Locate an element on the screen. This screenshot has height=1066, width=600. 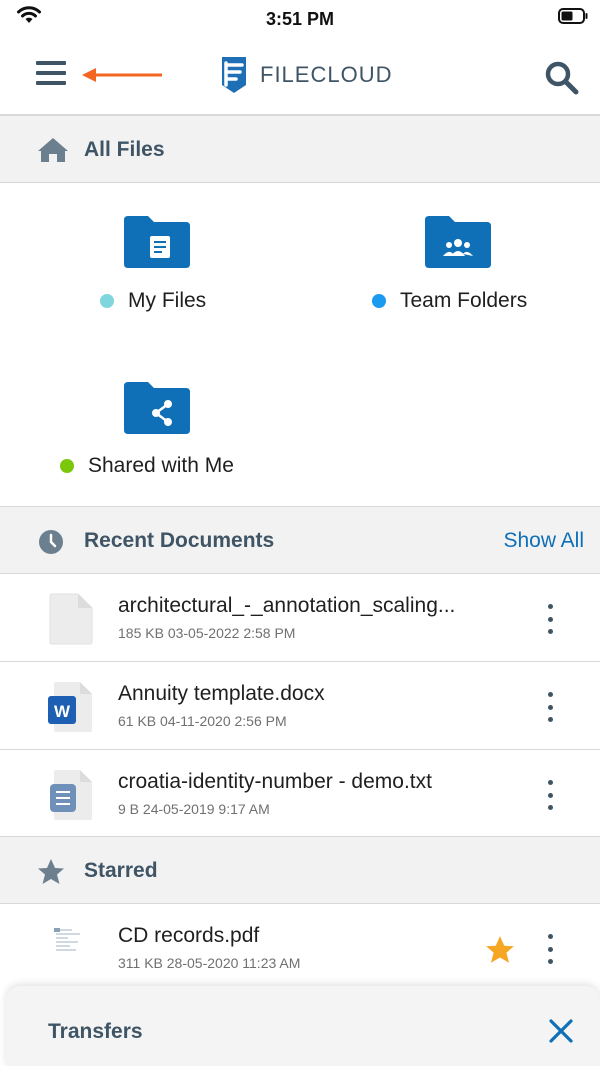
transfers-sheet: Transfers is located at coordinates (303, 1026).